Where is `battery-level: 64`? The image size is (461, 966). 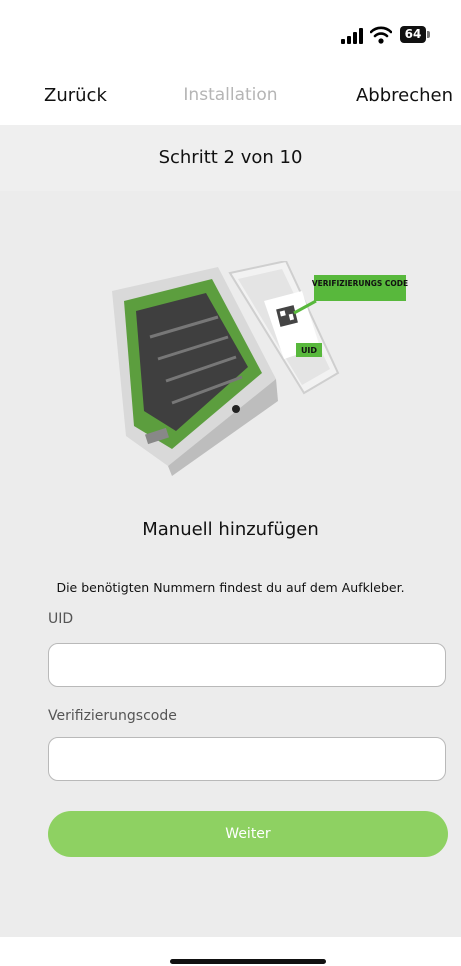
battery-level: 64 is located at coordinates (413, 34).